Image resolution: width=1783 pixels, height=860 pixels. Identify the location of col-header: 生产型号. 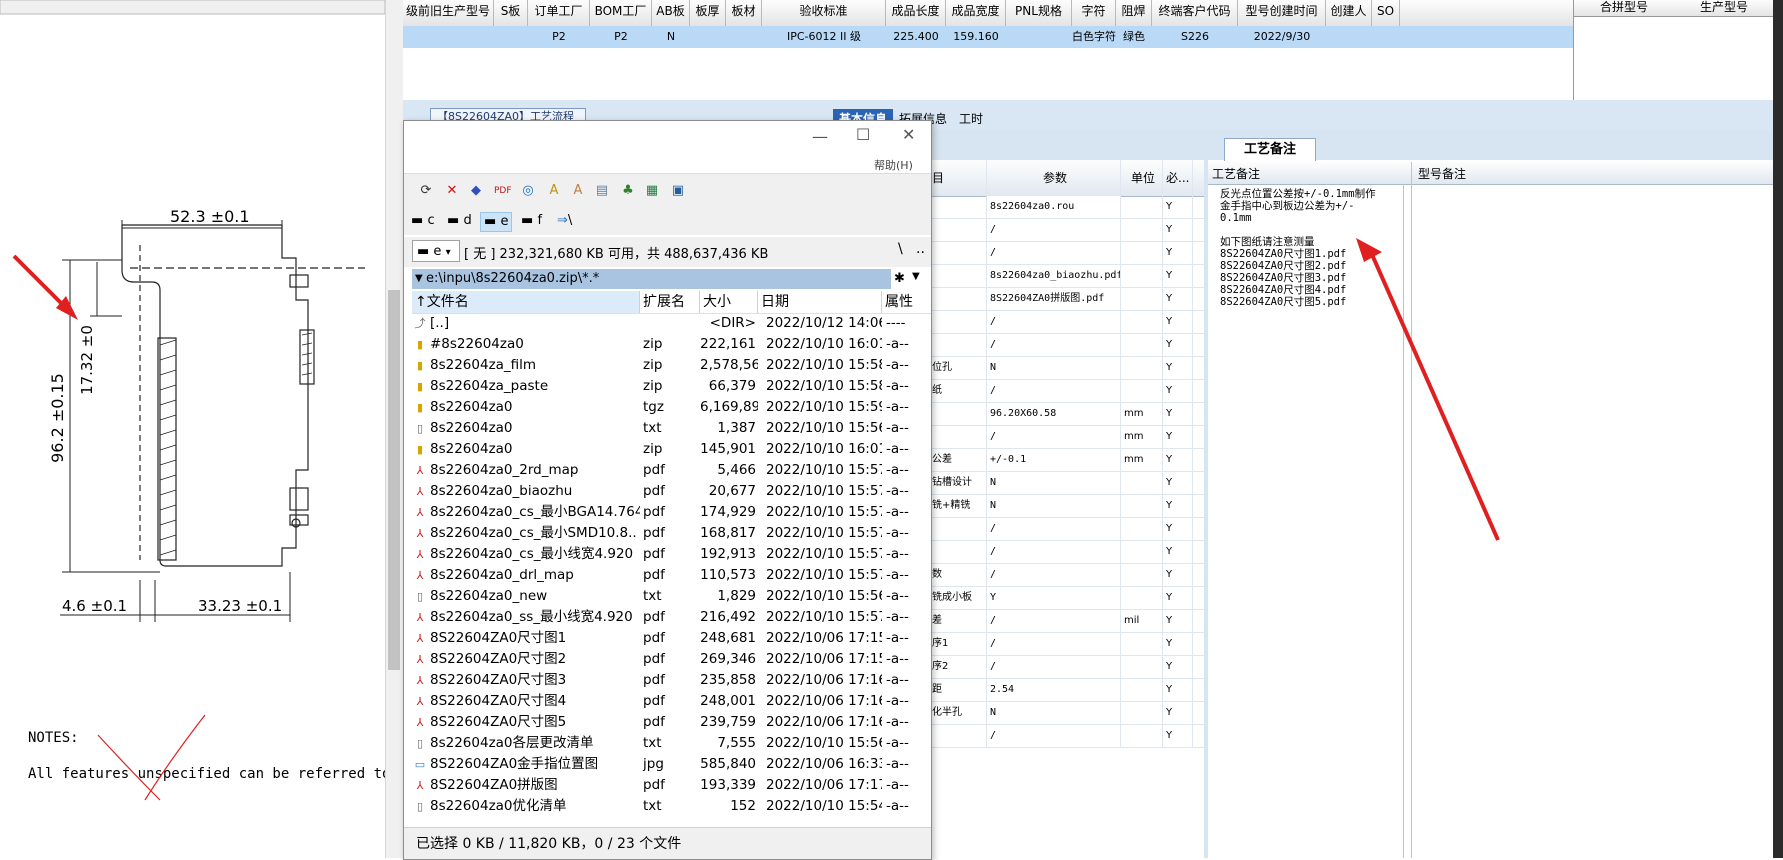
(1724, 8).